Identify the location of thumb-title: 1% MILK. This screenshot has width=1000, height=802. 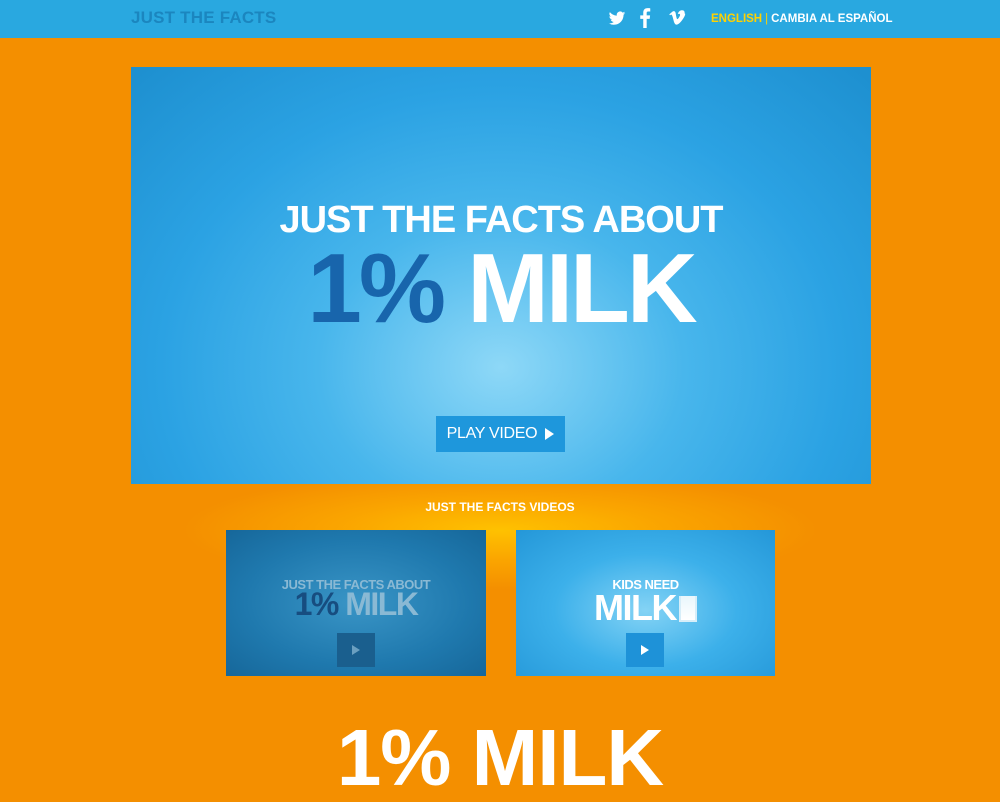
(356, 604).